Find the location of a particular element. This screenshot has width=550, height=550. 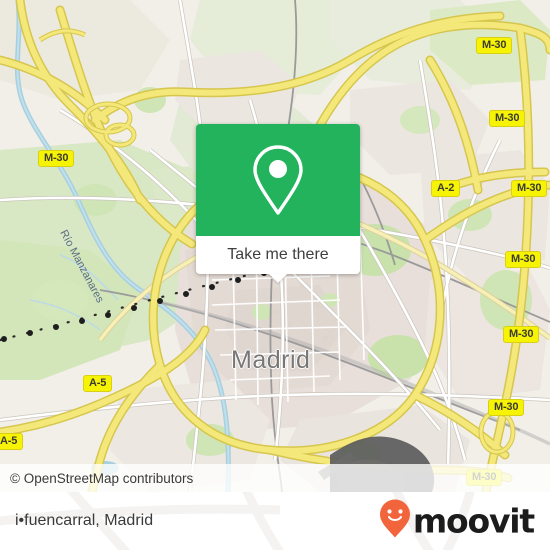

moovit-wordmark: moovit is located at coordinates (473, 521).